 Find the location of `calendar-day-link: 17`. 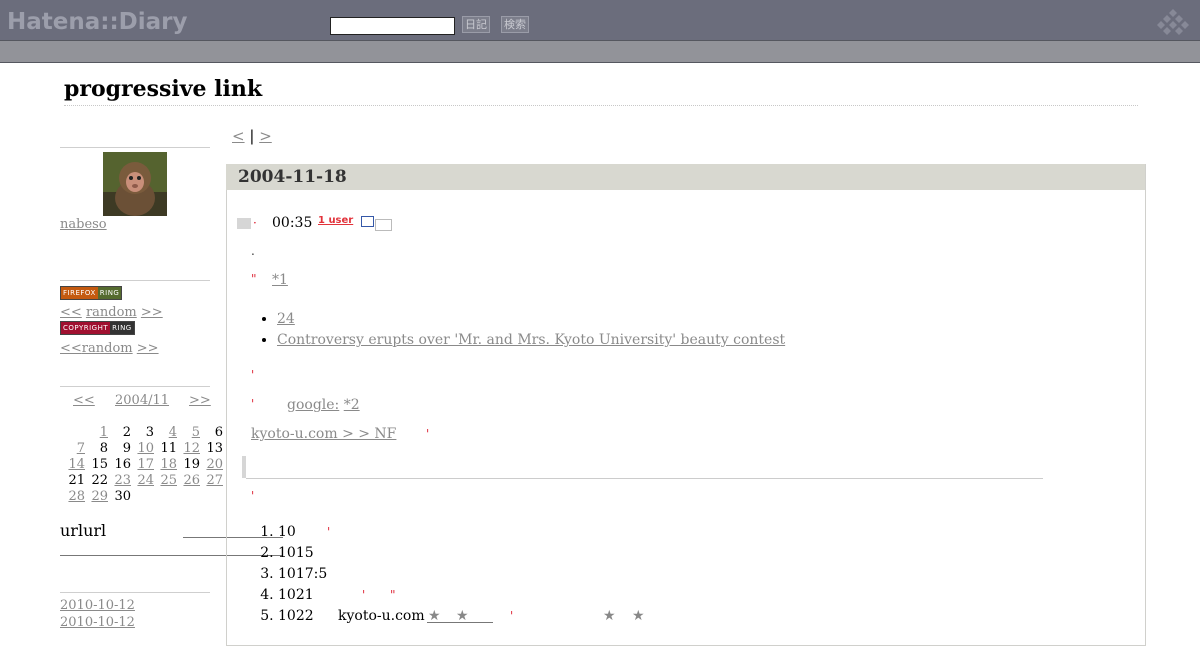

calendar-day-link: 17 is located at coordinates (145, 464).